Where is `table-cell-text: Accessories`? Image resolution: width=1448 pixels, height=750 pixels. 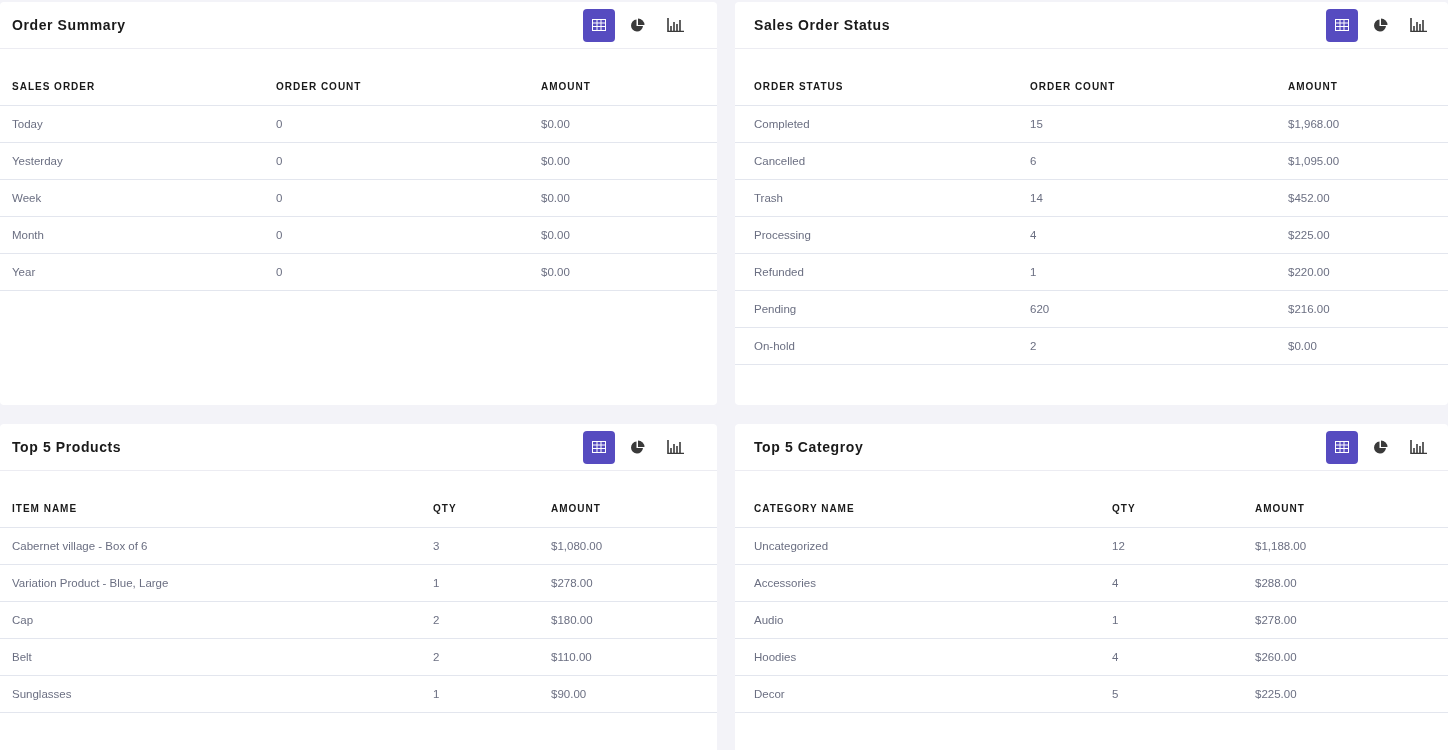
table-cell-text: Accessories is located at coordinates (785, 583).